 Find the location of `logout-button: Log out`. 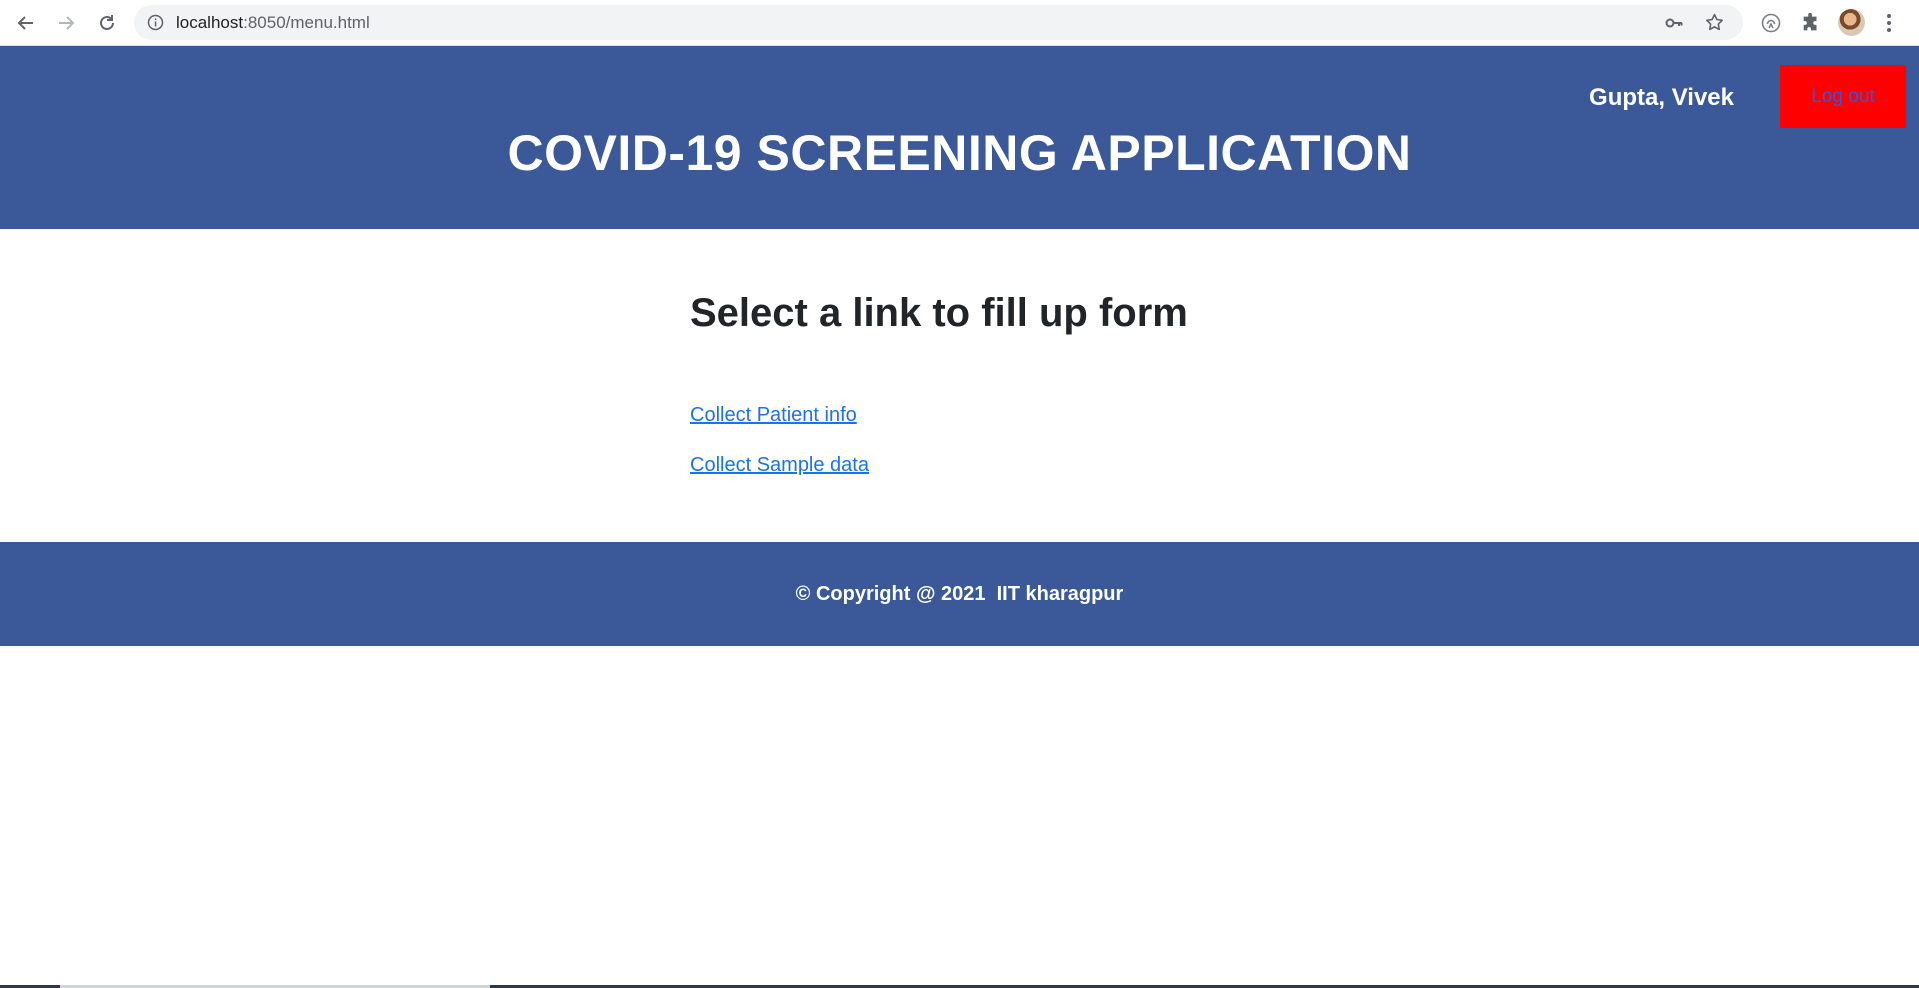

logout-button: Log out is located at coordinates (1843, 96).